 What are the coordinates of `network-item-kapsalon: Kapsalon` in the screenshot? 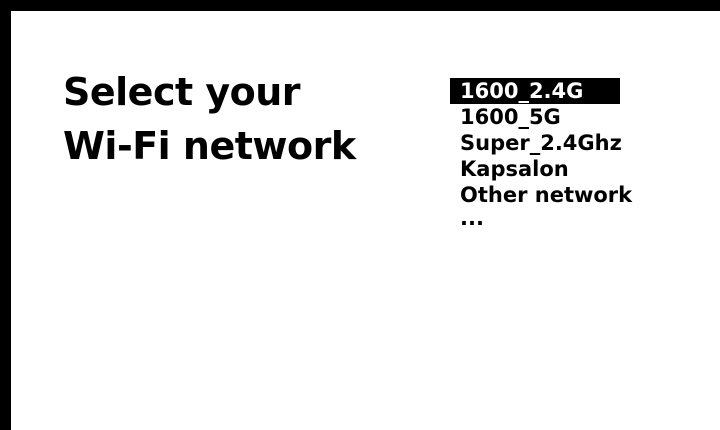 It's located at (546, 169).